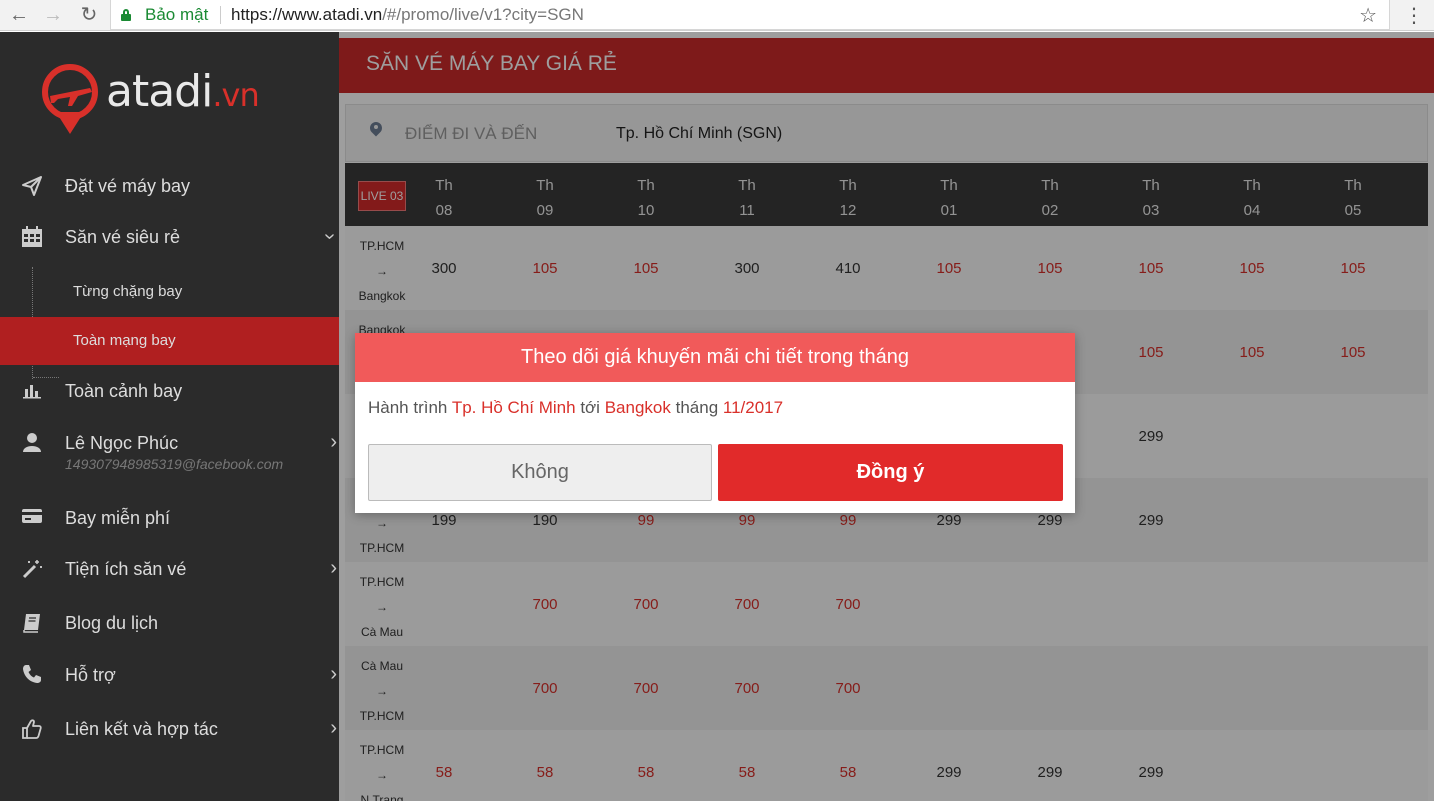 The image size is (1434, 801). Describe the element at coordinates (141, 729) in the screenshot. I see `menu-partnership-label: Liên kết và hợp tác` at that location.